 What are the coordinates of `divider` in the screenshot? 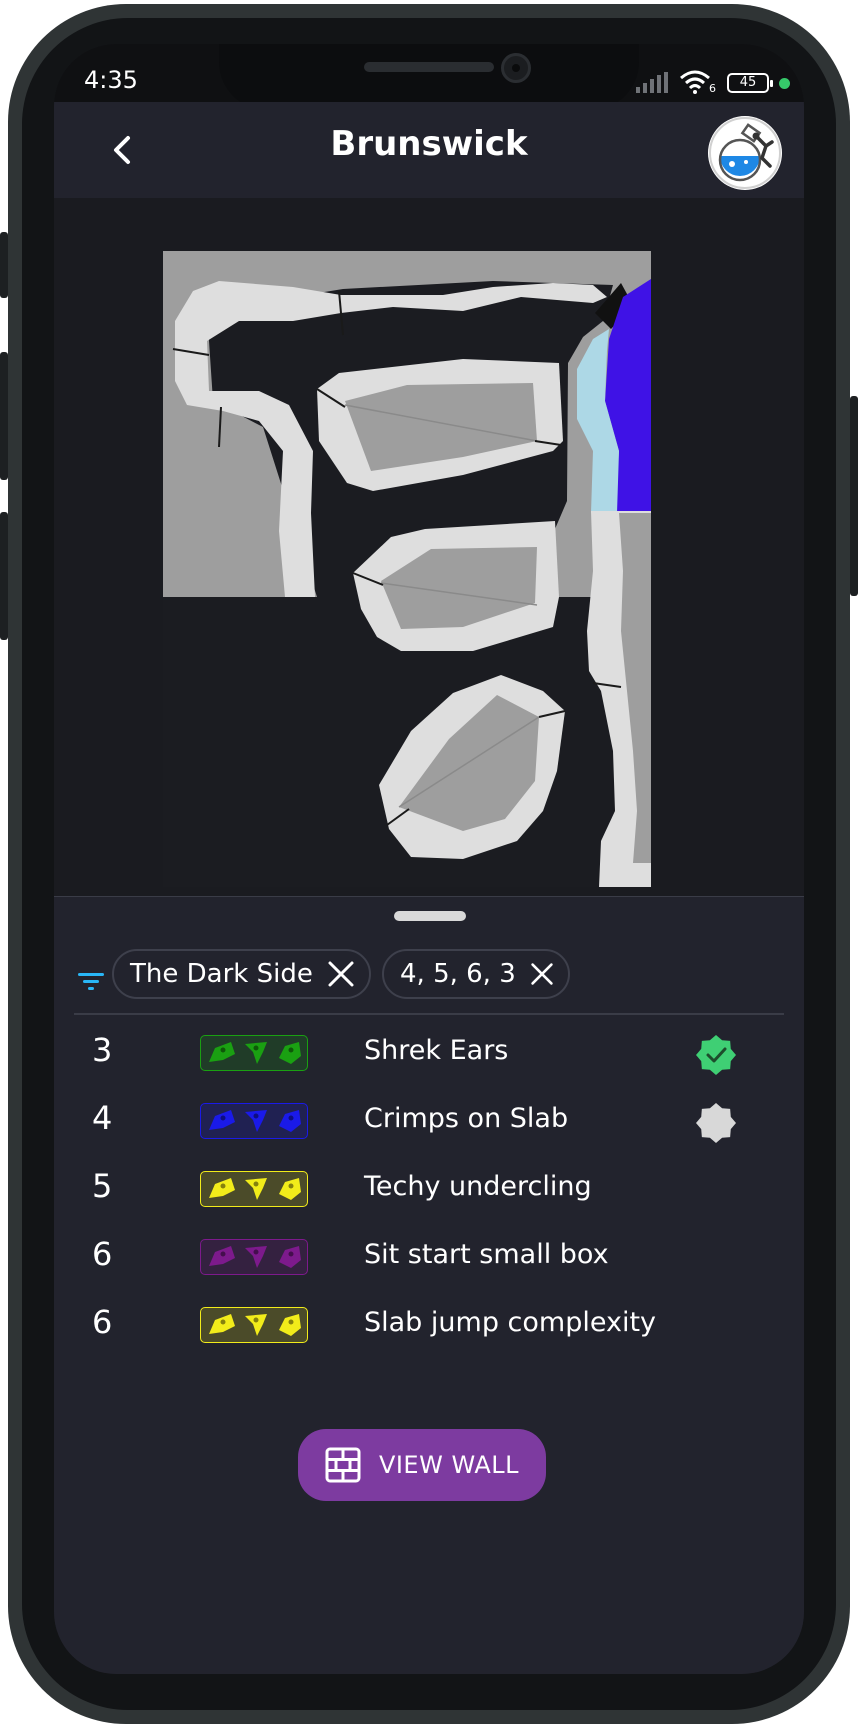 It's located at (429, 1014).